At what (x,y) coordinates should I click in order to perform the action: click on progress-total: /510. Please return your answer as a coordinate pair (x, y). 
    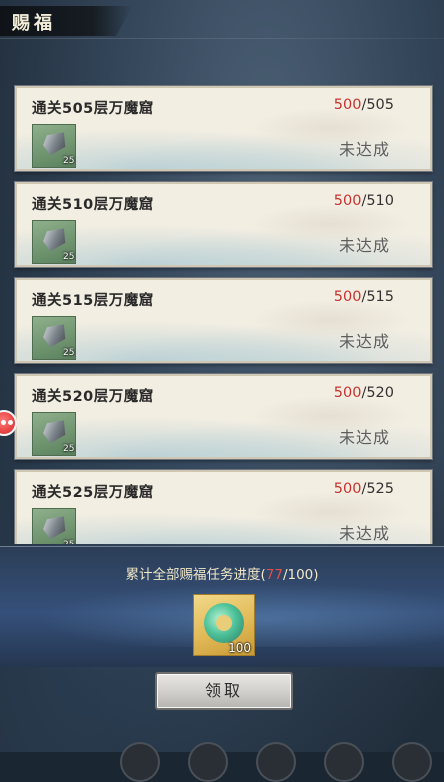
    Looking at the image, I should click on (377, 201).